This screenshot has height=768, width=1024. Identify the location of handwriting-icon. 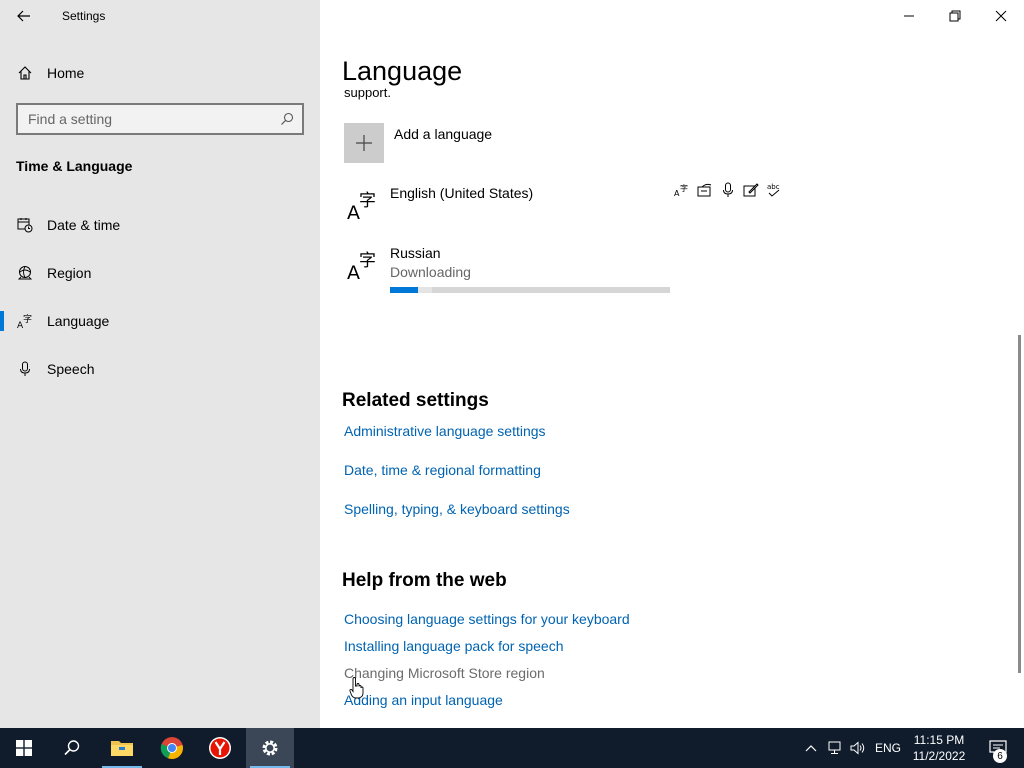
(751, 190).